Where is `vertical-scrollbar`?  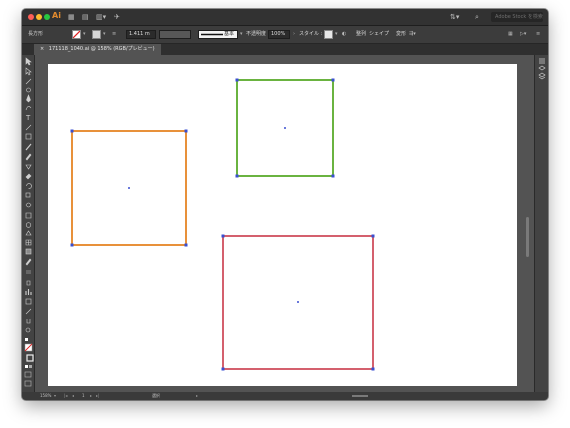 vertical-scrollbar is located at coordinates (527, 223).